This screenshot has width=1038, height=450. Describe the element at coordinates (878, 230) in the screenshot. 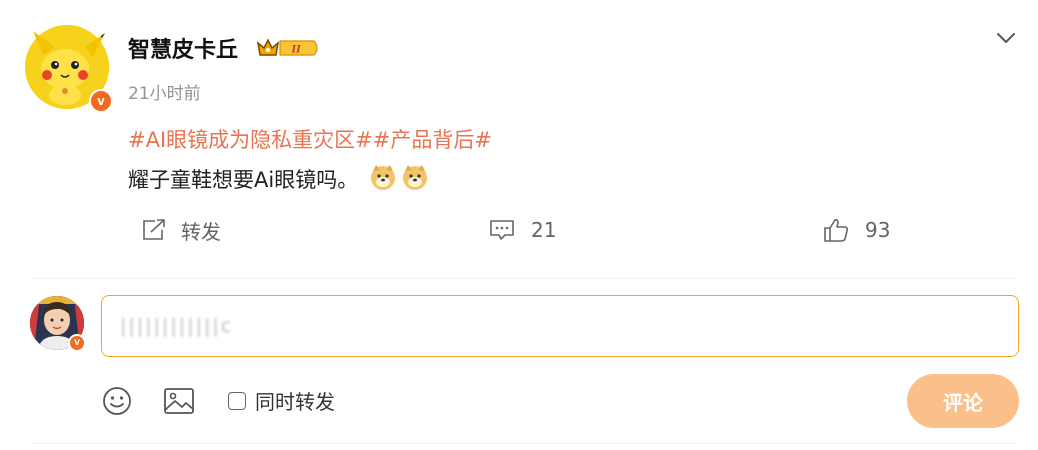

I see `like-count: 93` at that location.